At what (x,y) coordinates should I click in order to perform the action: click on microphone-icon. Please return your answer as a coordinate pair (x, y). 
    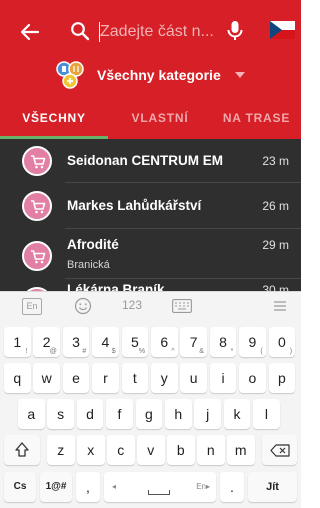
    Looking at the image, I should click on (235, 31).